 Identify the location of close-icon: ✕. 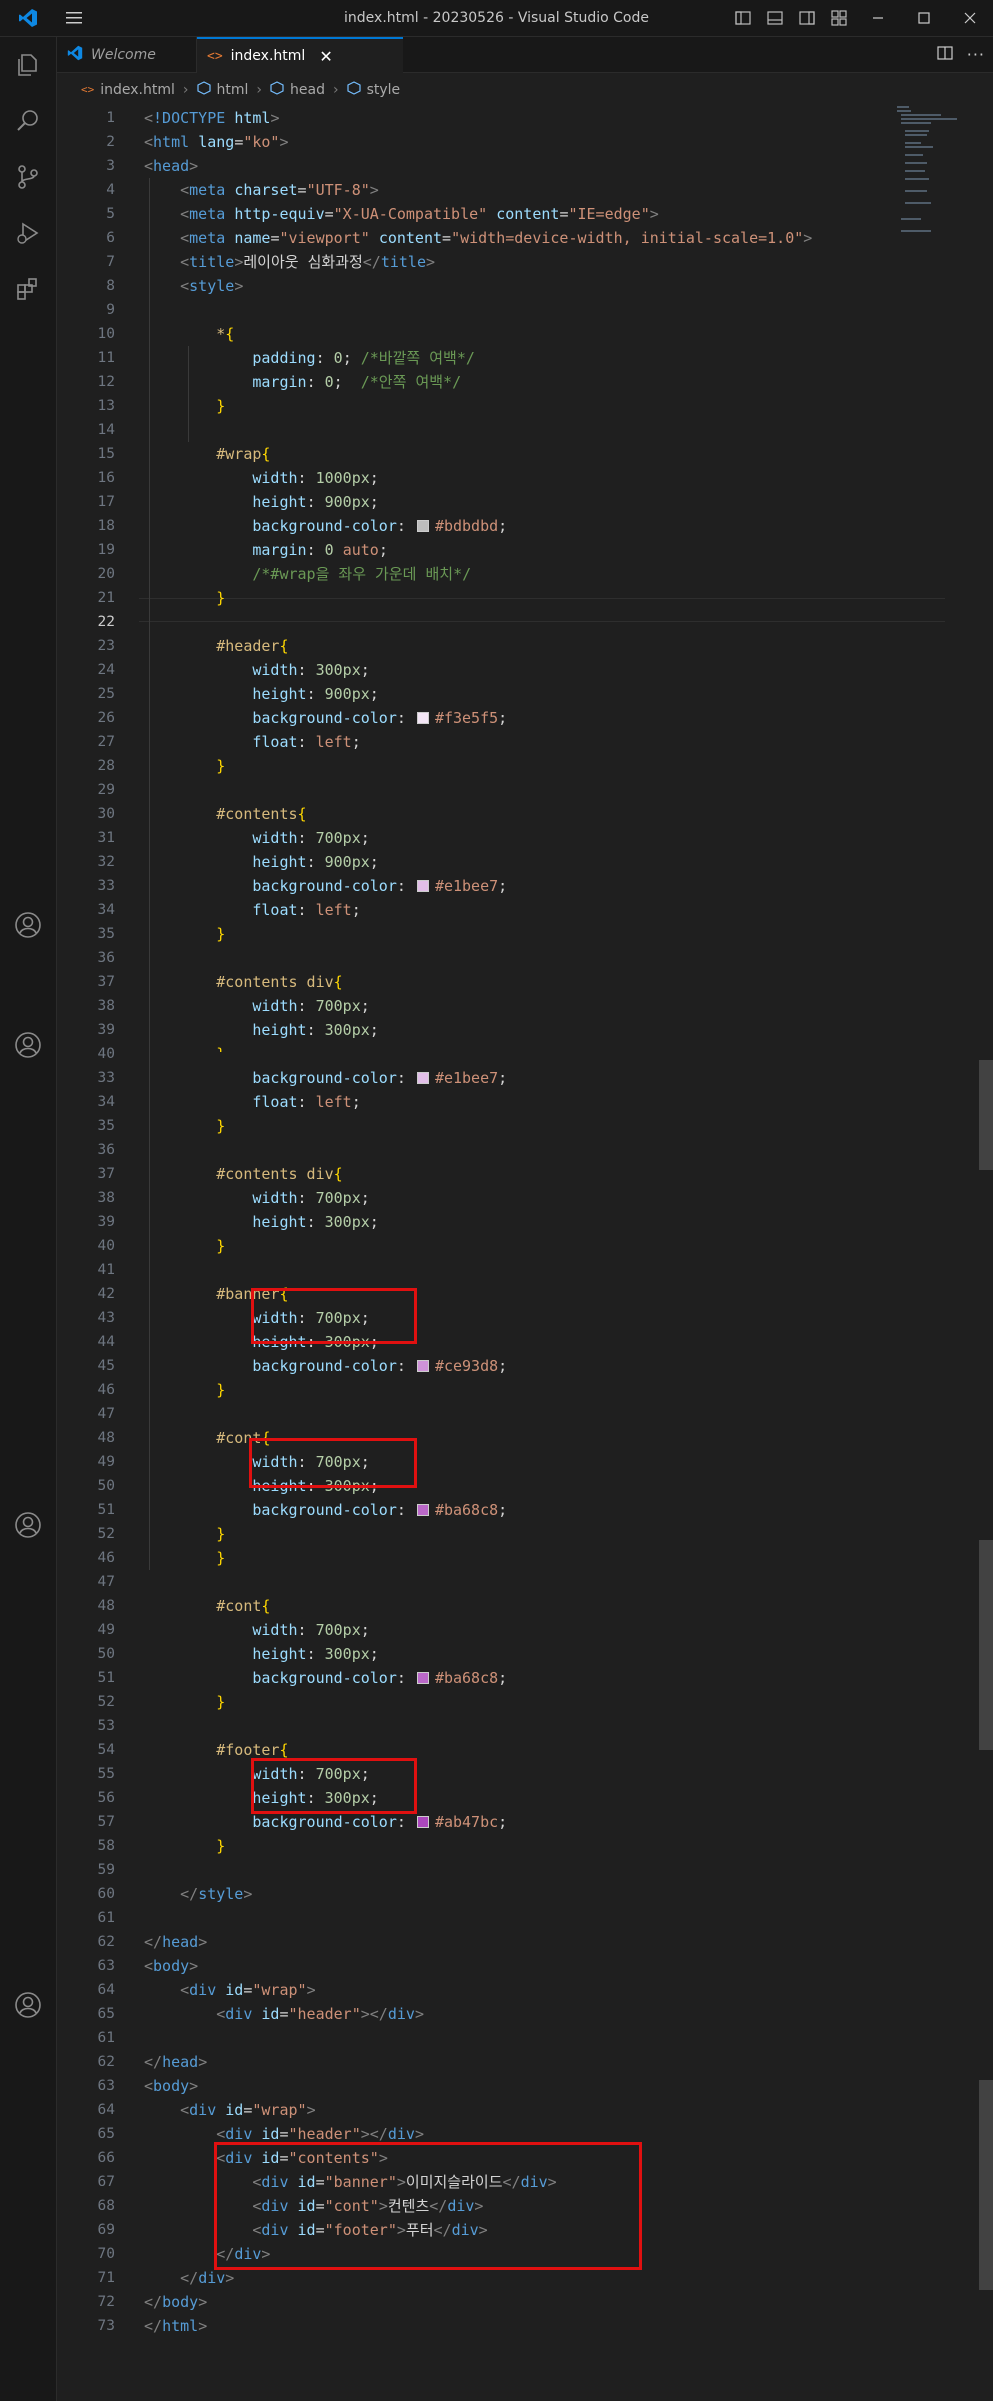
(325, 56).